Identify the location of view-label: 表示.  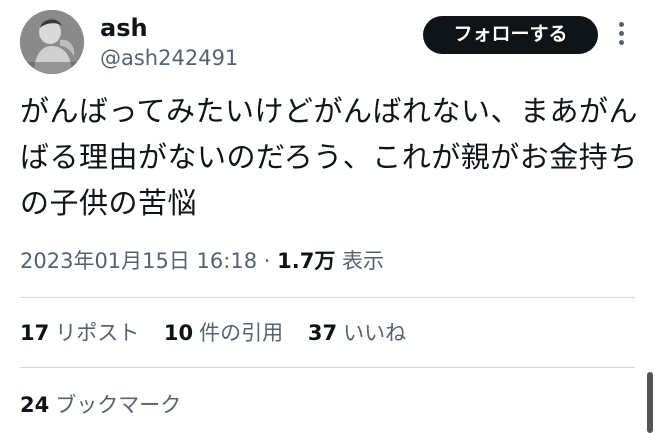
(363, 261).